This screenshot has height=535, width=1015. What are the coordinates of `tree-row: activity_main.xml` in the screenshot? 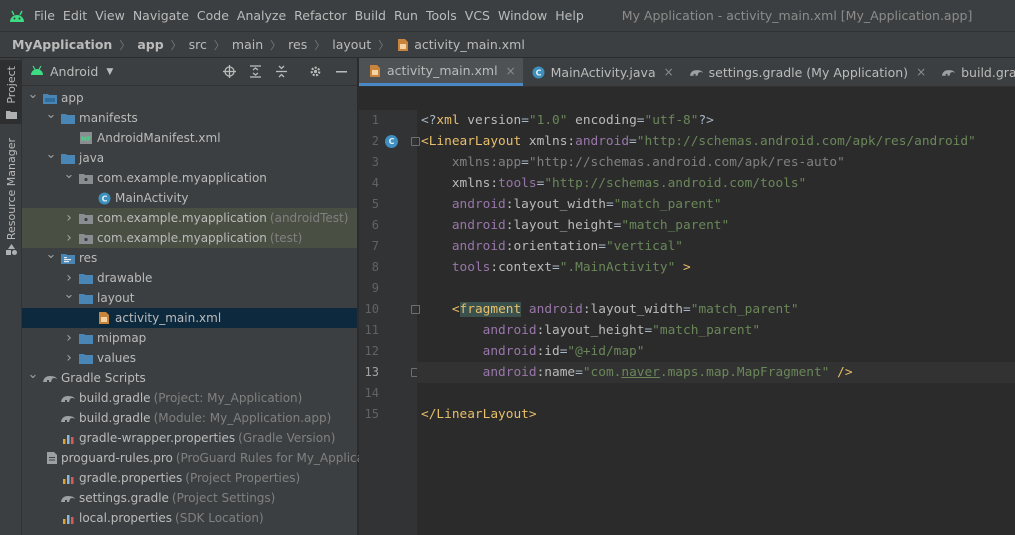 It's located at (189, 318).